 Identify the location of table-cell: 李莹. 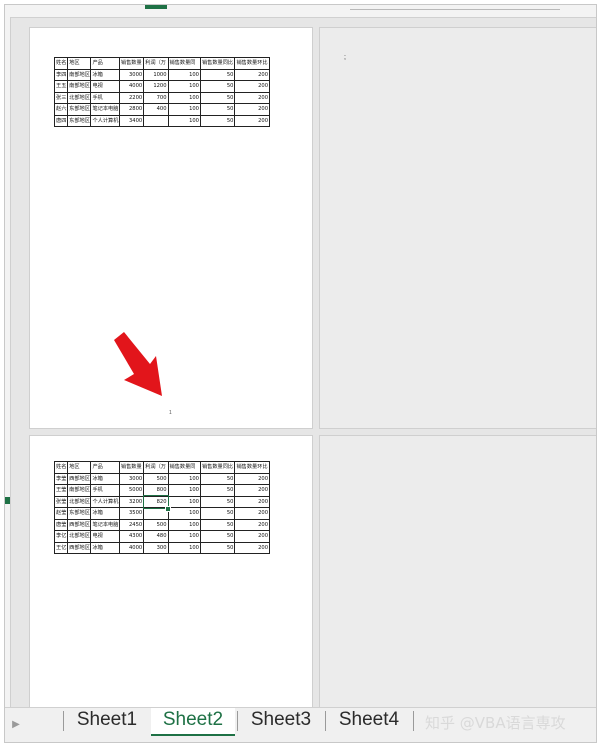
(61, 478).